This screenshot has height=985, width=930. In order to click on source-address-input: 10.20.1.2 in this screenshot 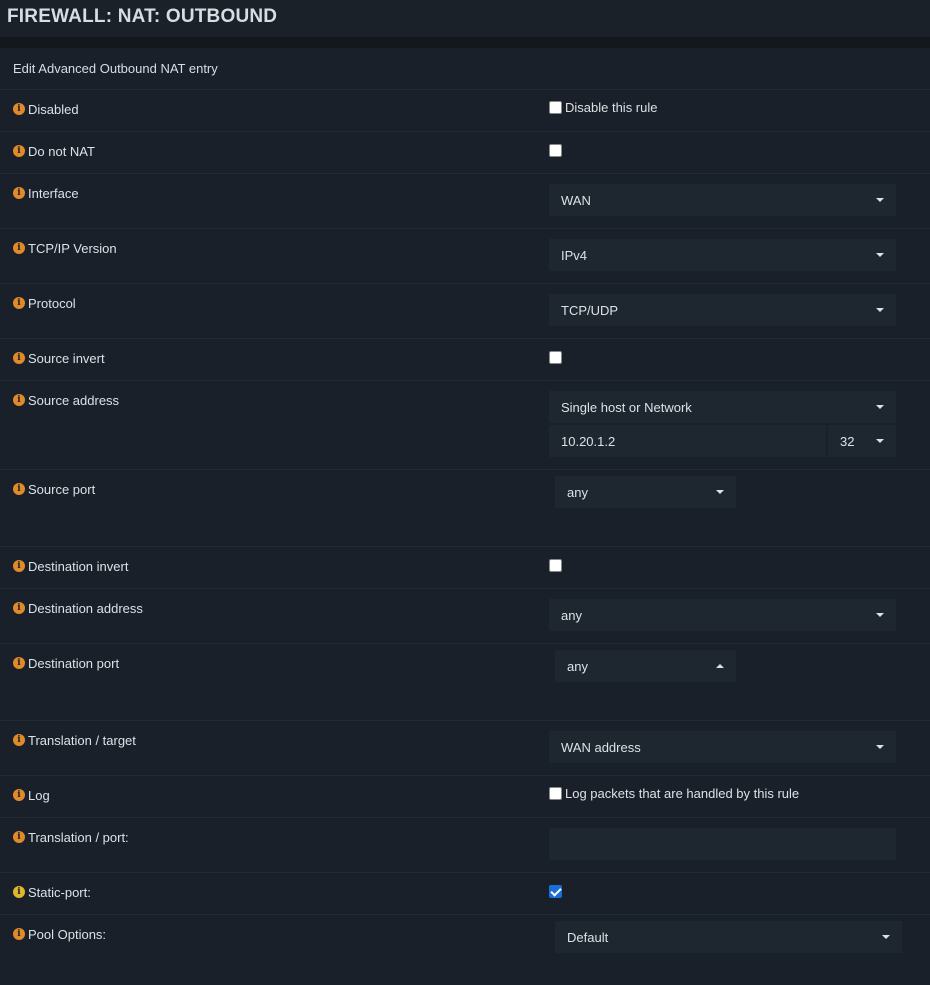, I will do `click(687, 441)`.